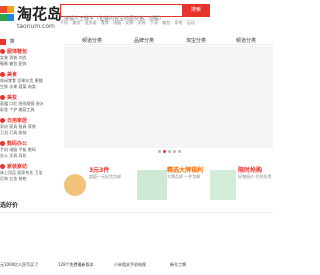  I want to click on channel-tabs: 频道分类 品牌分类 淘宝分类 频道分类, so click(168, 40).